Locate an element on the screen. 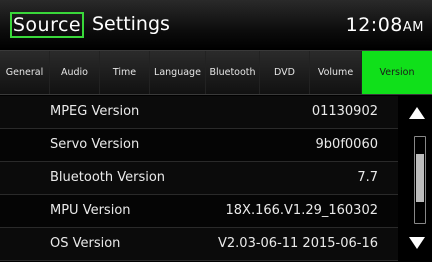  tab-general: General is located at coordinates (25, 72).